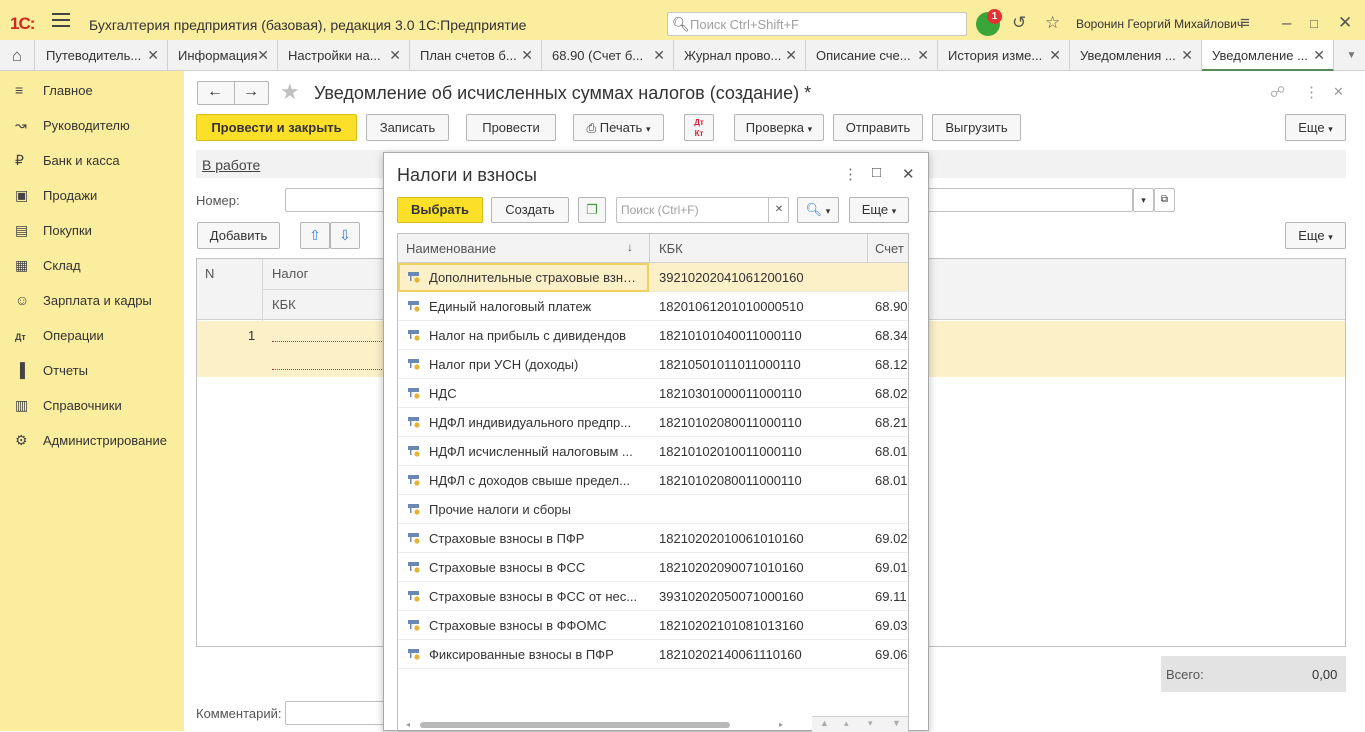 This screenshot has width=1365, height=732. What do you see at coordinates (91, 440) in the screenshot?
I see `sidebar-item-admin: ⚙ Администрирование` at bounding box center [91, 440].